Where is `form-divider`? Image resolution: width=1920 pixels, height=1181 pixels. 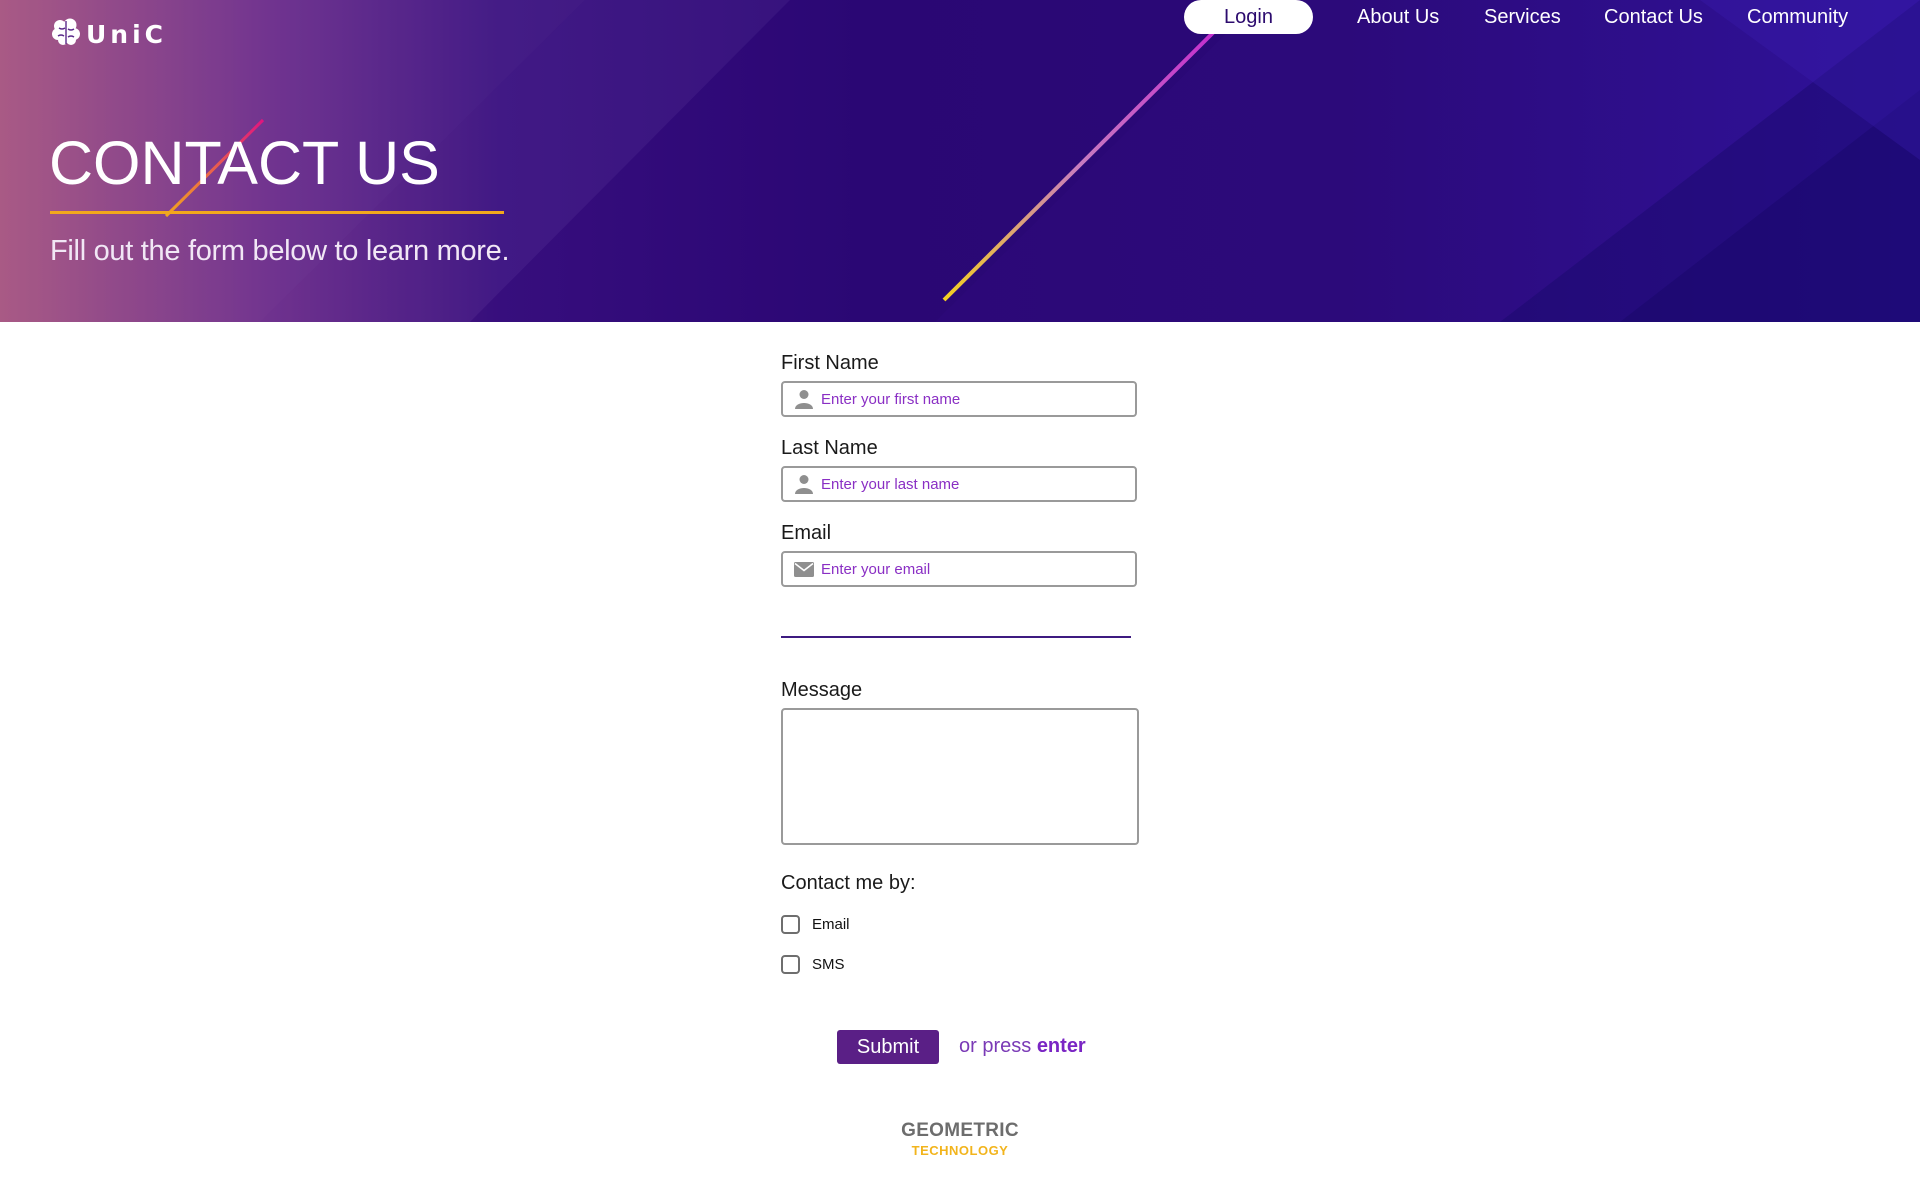
form-divider is located at coordinates (956, 637).